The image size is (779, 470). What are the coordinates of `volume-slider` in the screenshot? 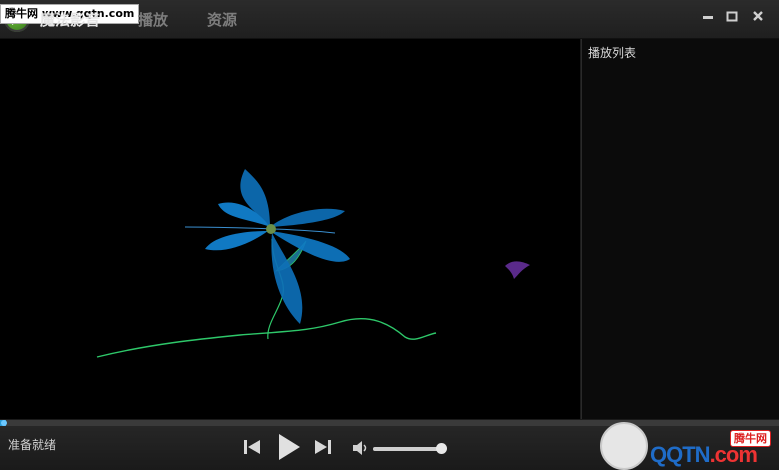 It's located at (410, 448).